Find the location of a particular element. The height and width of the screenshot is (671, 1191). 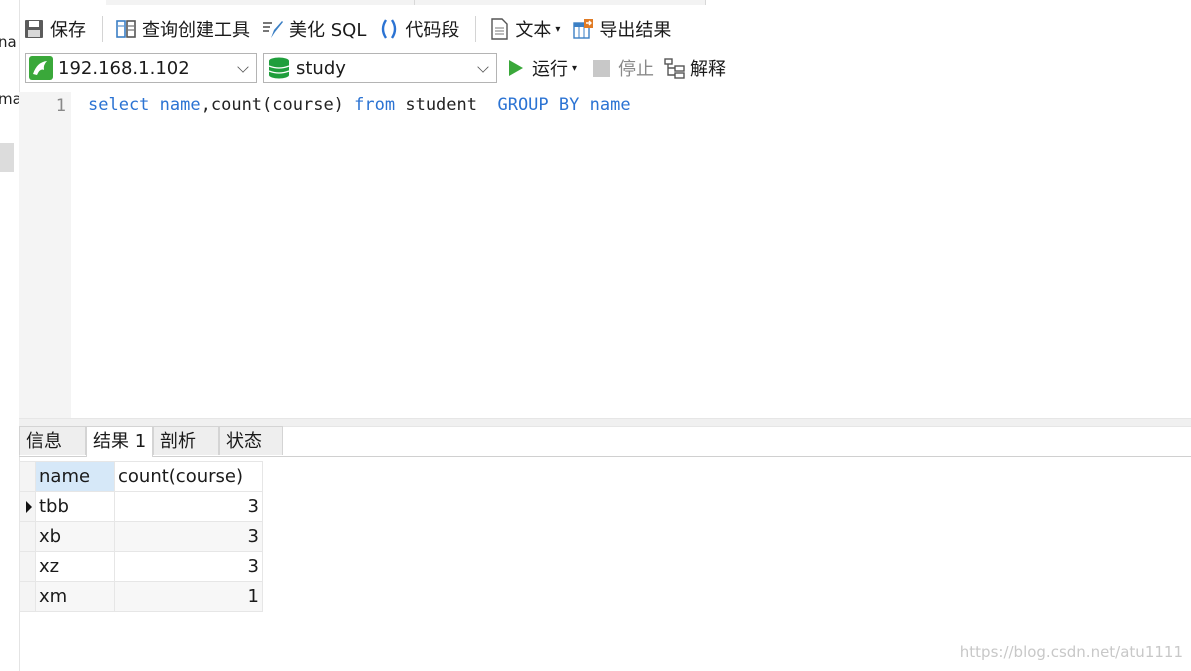

code-snippet-label: 代码段 is located at coordinates (432, 30).